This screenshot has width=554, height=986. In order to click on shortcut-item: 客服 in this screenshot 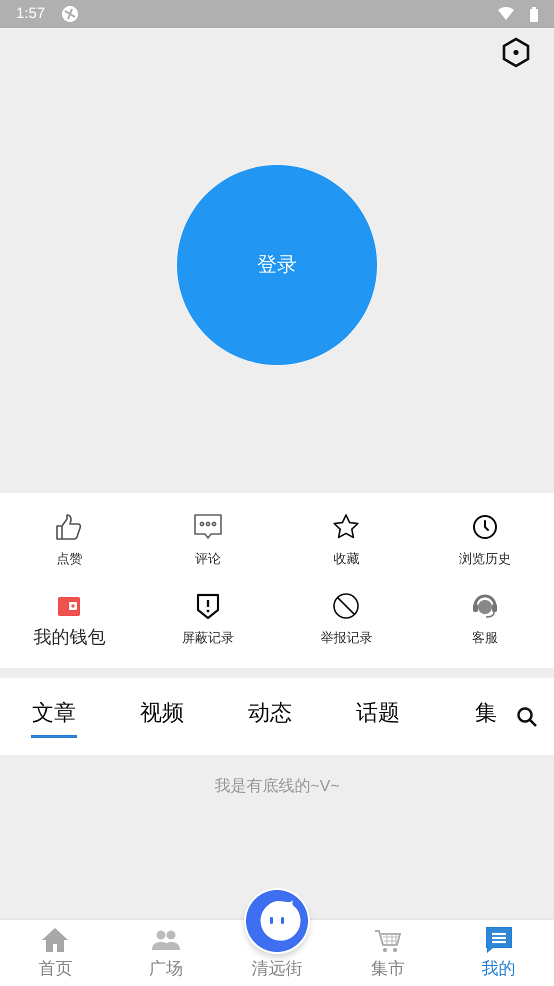, I will do `click(485, 629)`.